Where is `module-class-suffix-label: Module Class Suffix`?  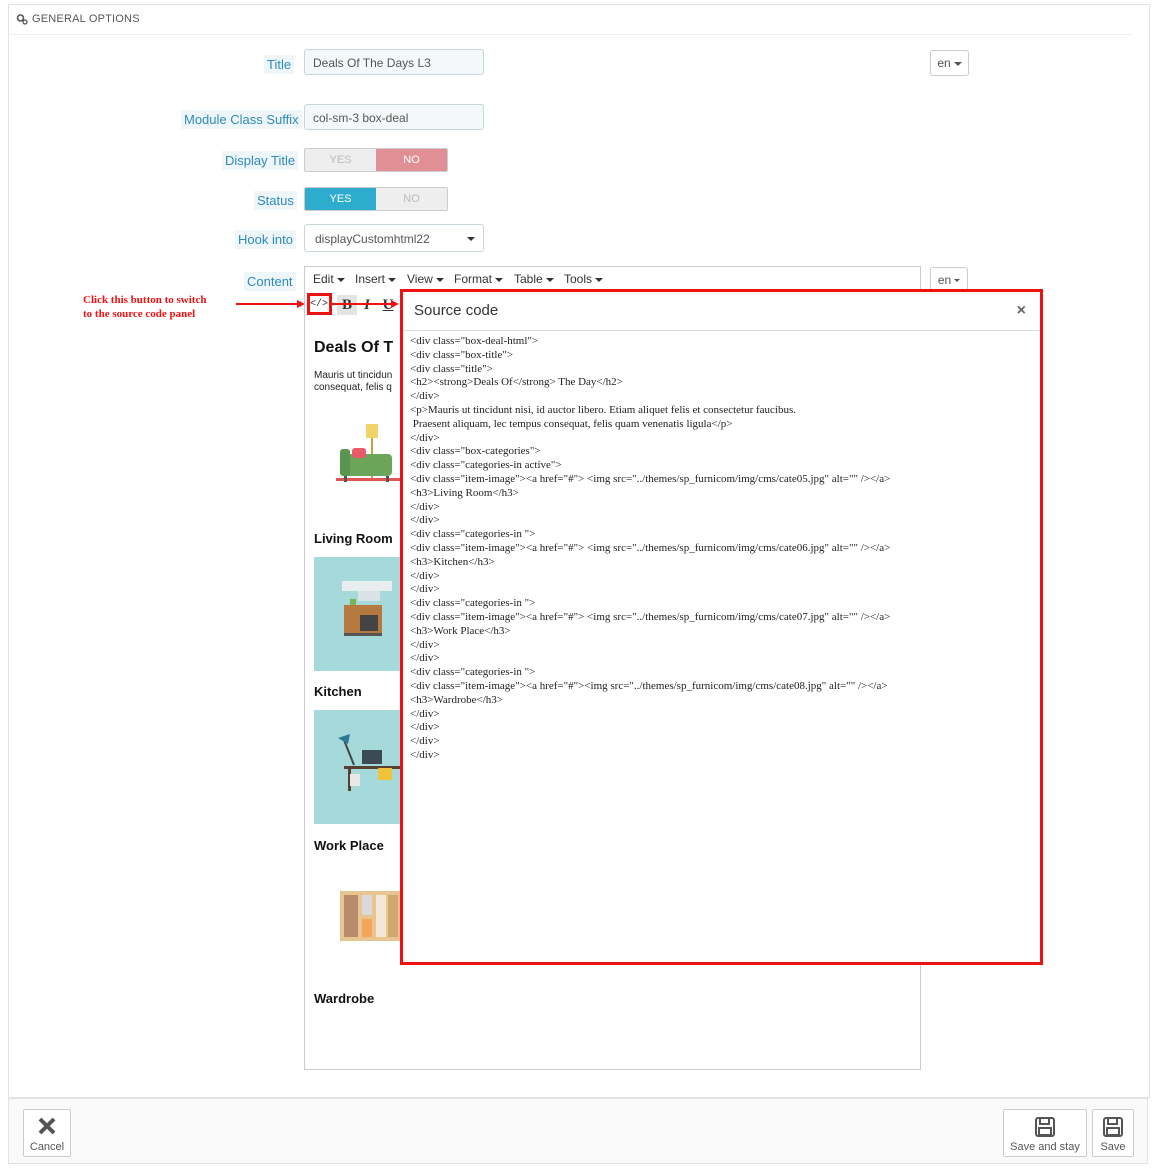 module-class-suffix-label: Module Class Suffix is located at coordinates (241, 119).